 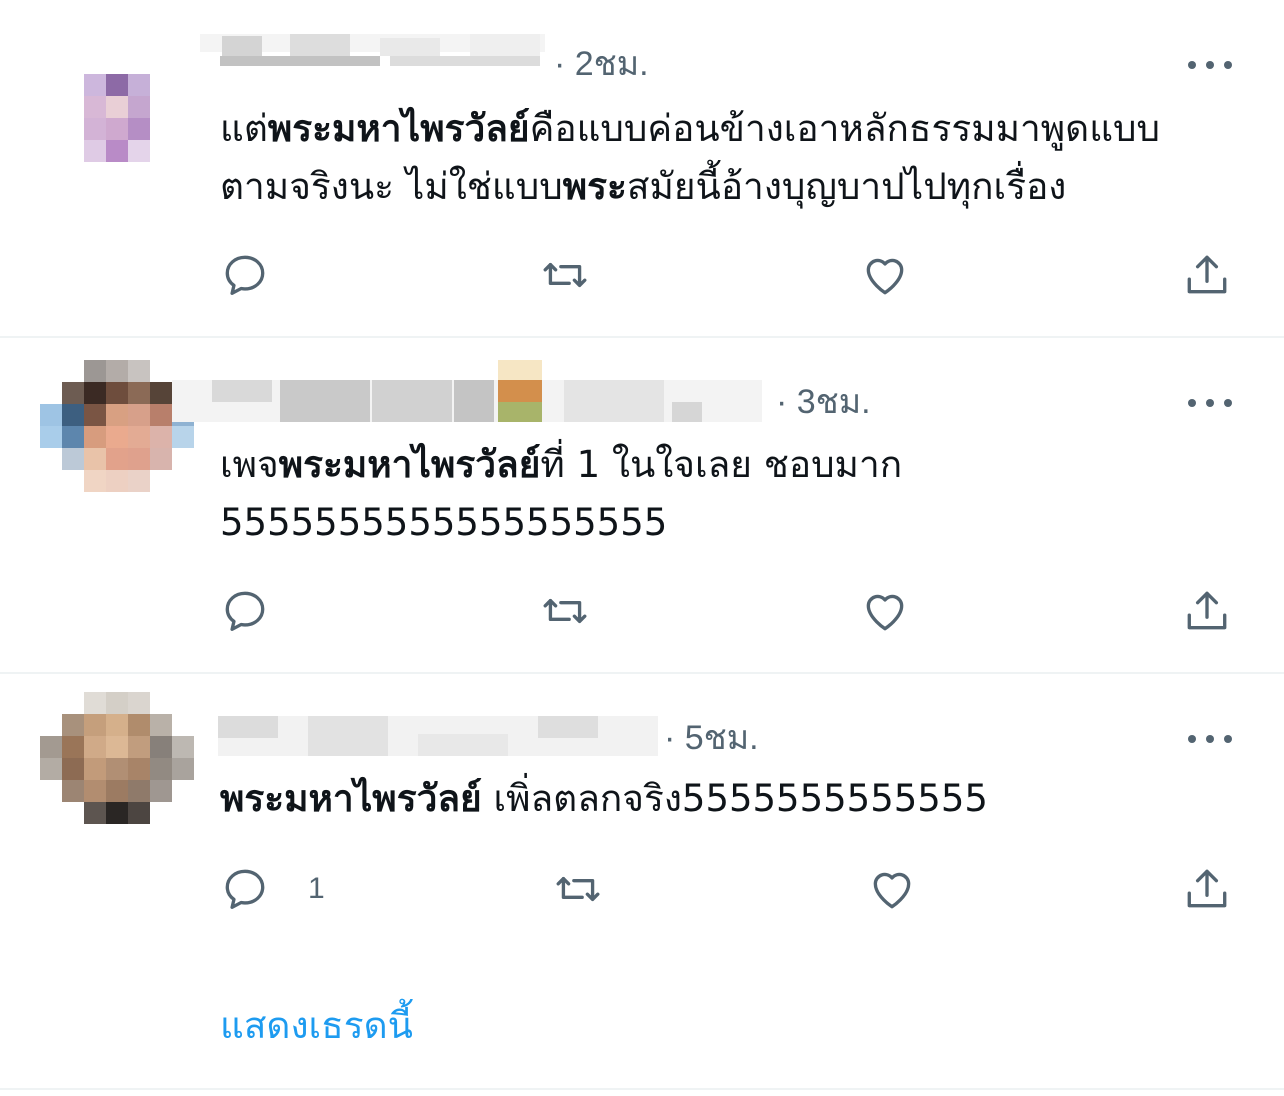 I want to click on tweet-text-line-1: พระมหาไพรวัลย์ เพิ่ลตลกจริง5555555555555, so click(x=604, y=799).